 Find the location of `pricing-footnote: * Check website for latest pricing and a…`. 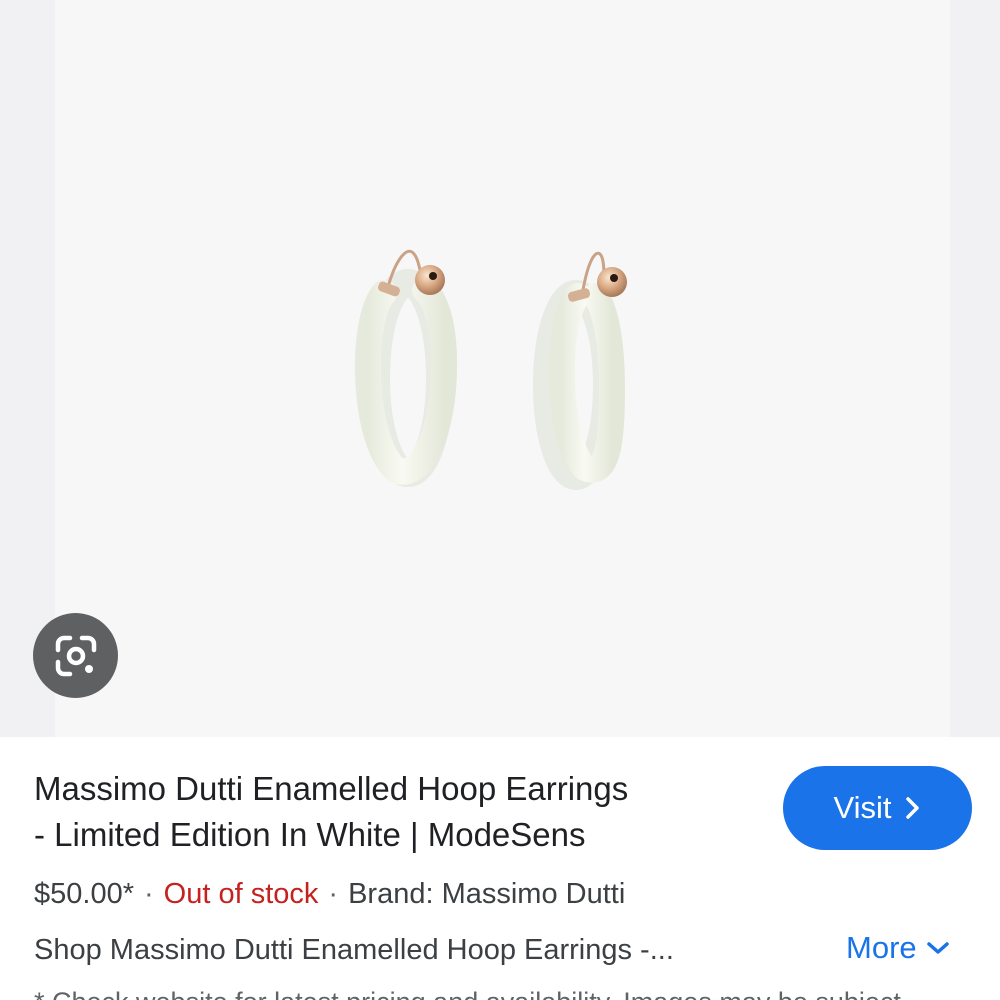

pricing-footnote: * Check website for latest pricing and a… is located at coordinates (467, 992).